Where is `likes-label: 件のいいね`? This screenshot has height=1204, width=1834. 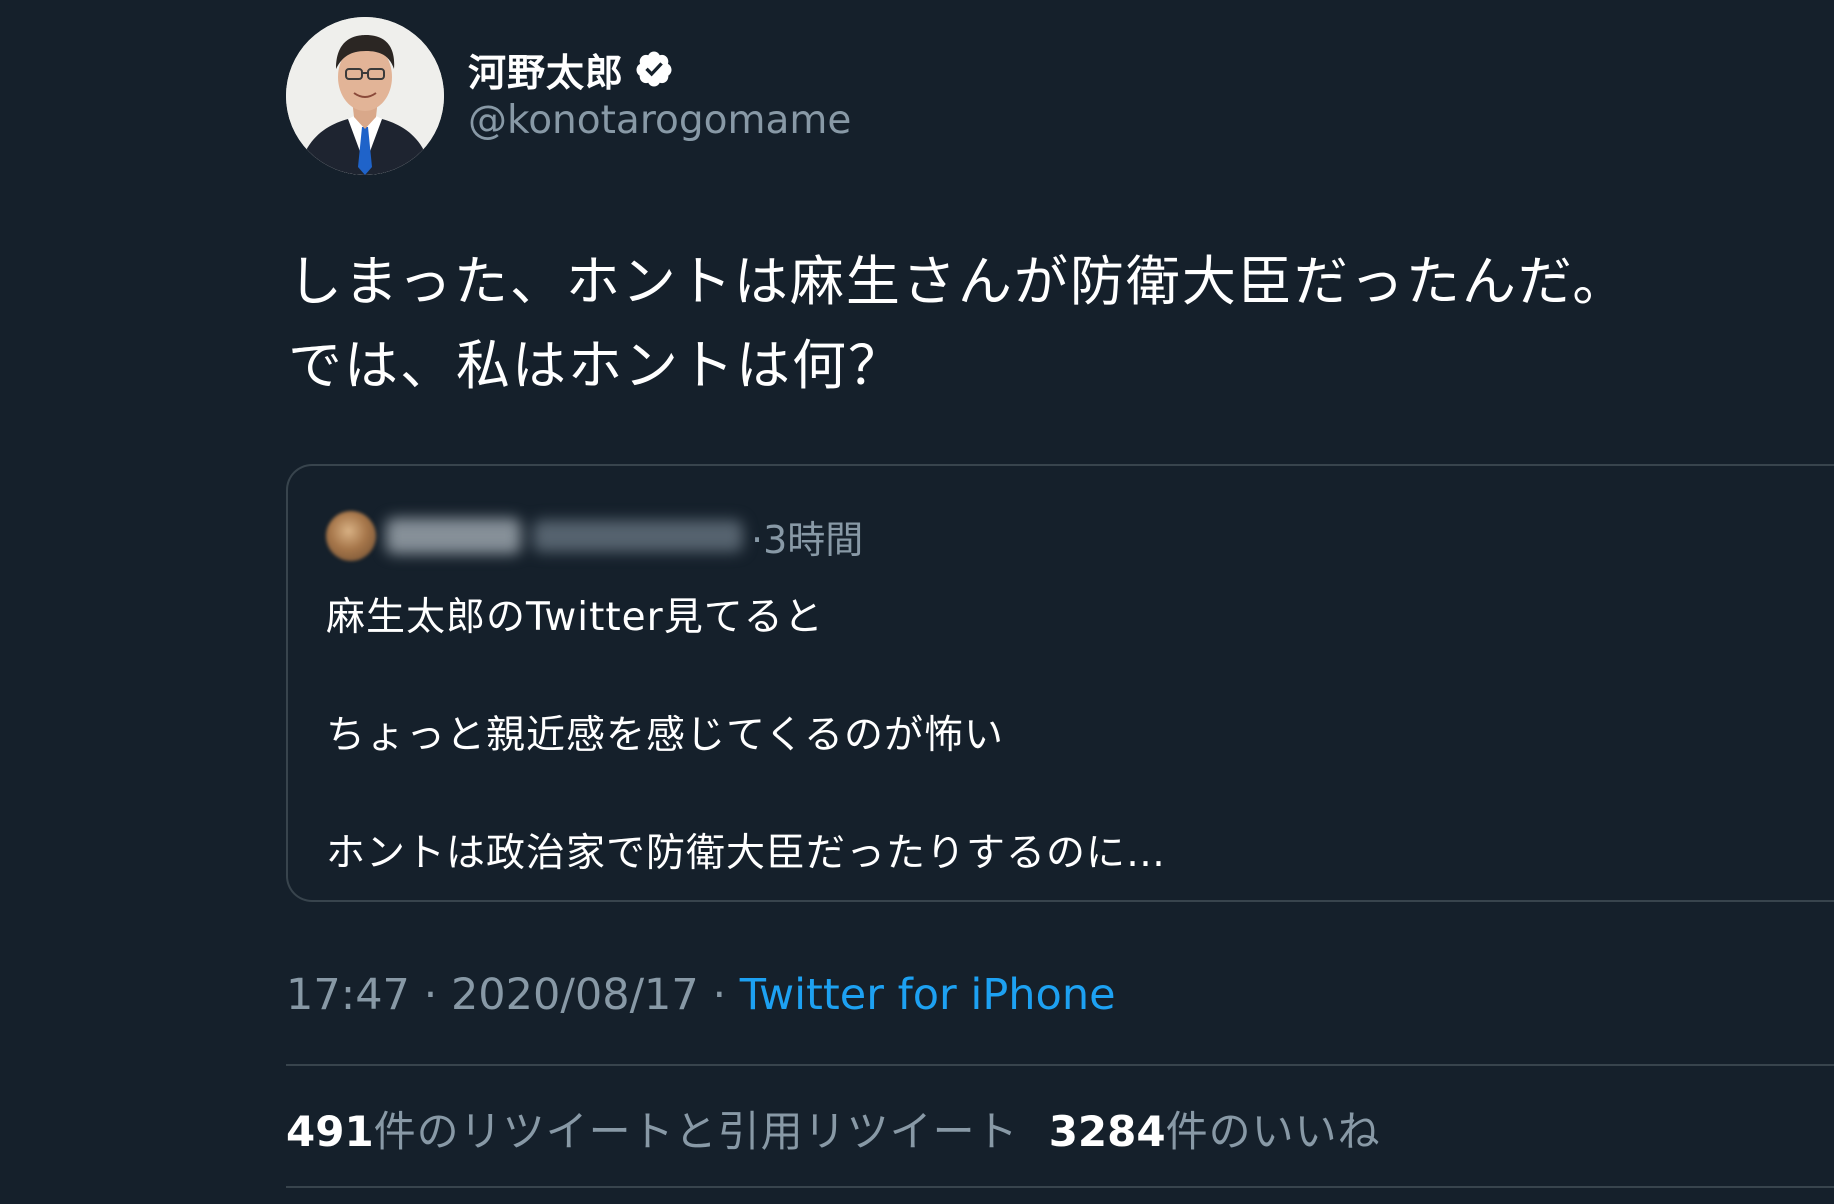 likes-label: 件のいいね is located at coordinates (1273, 1131).